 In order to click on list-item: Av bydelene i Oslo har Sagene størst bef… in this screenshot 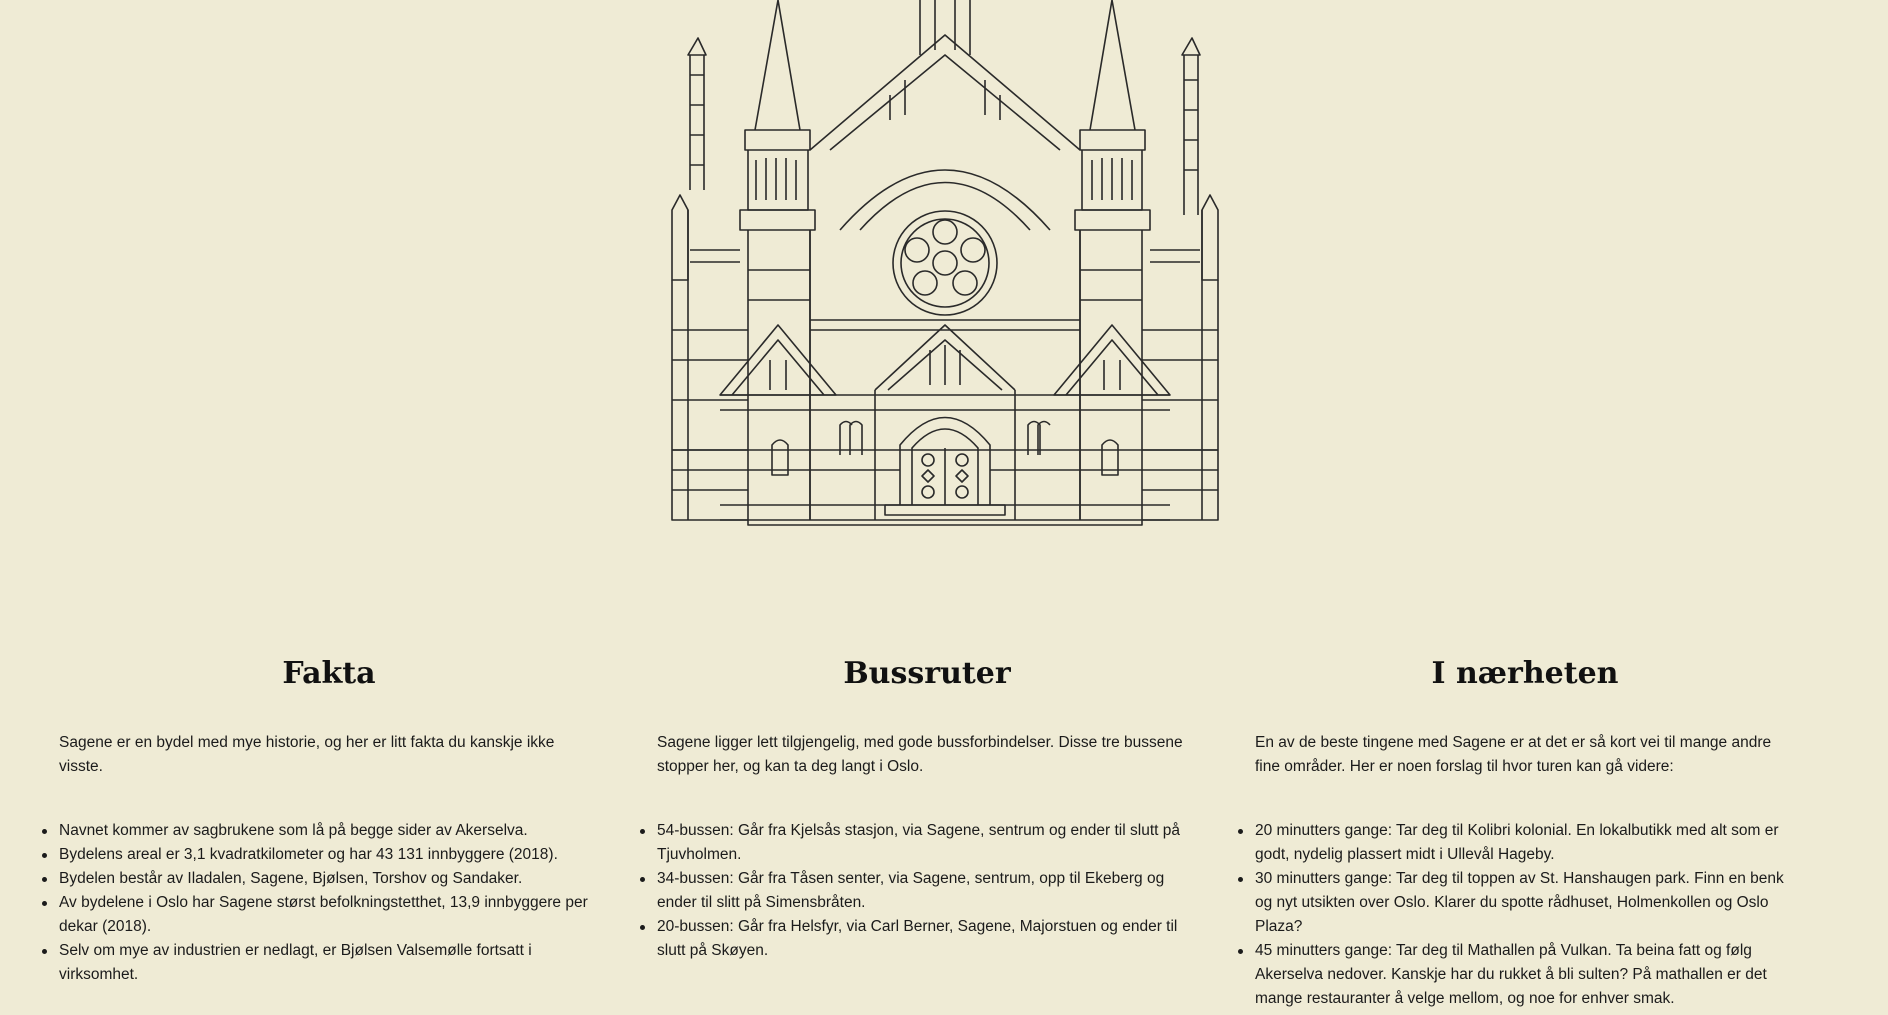, I will do `click(320, 915)`.